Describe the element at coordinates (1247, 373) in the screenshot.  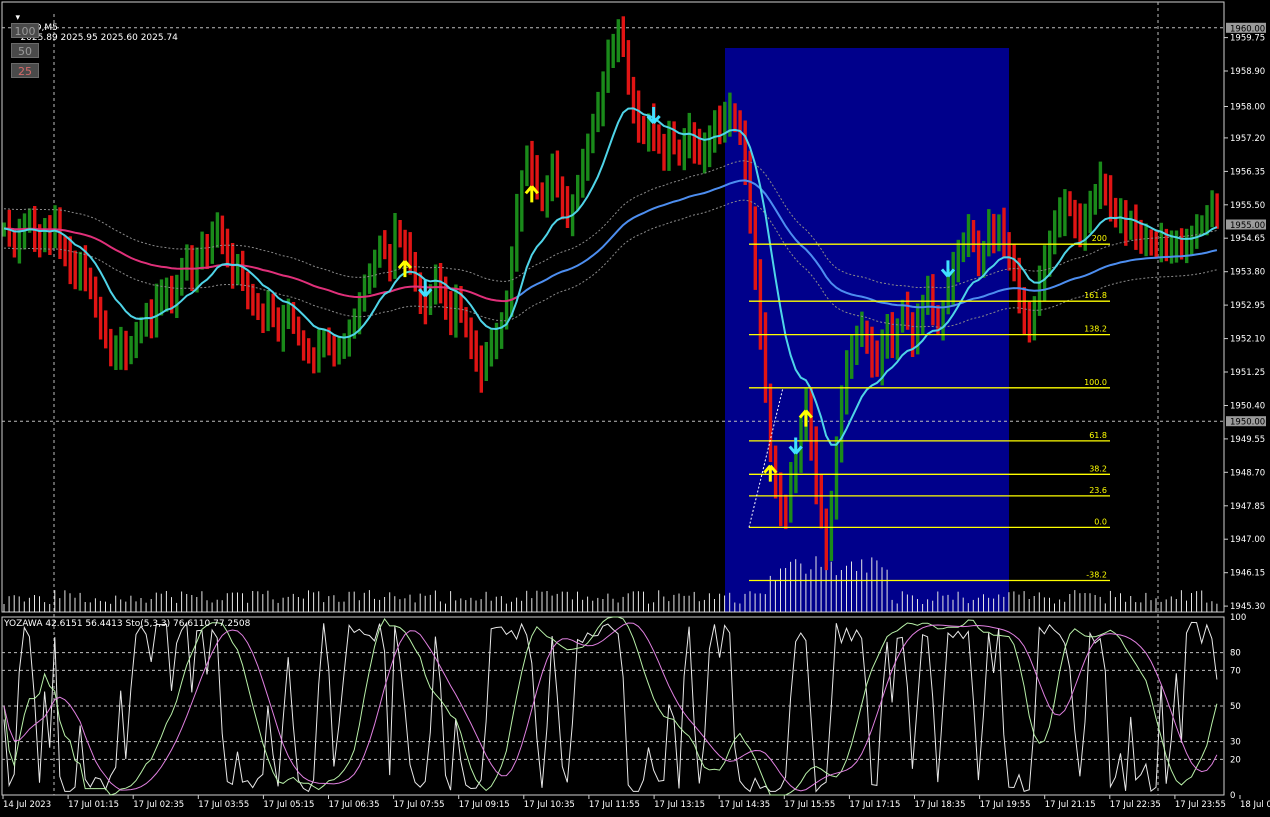
I see `price-tick-label: 1951.25` at that location.